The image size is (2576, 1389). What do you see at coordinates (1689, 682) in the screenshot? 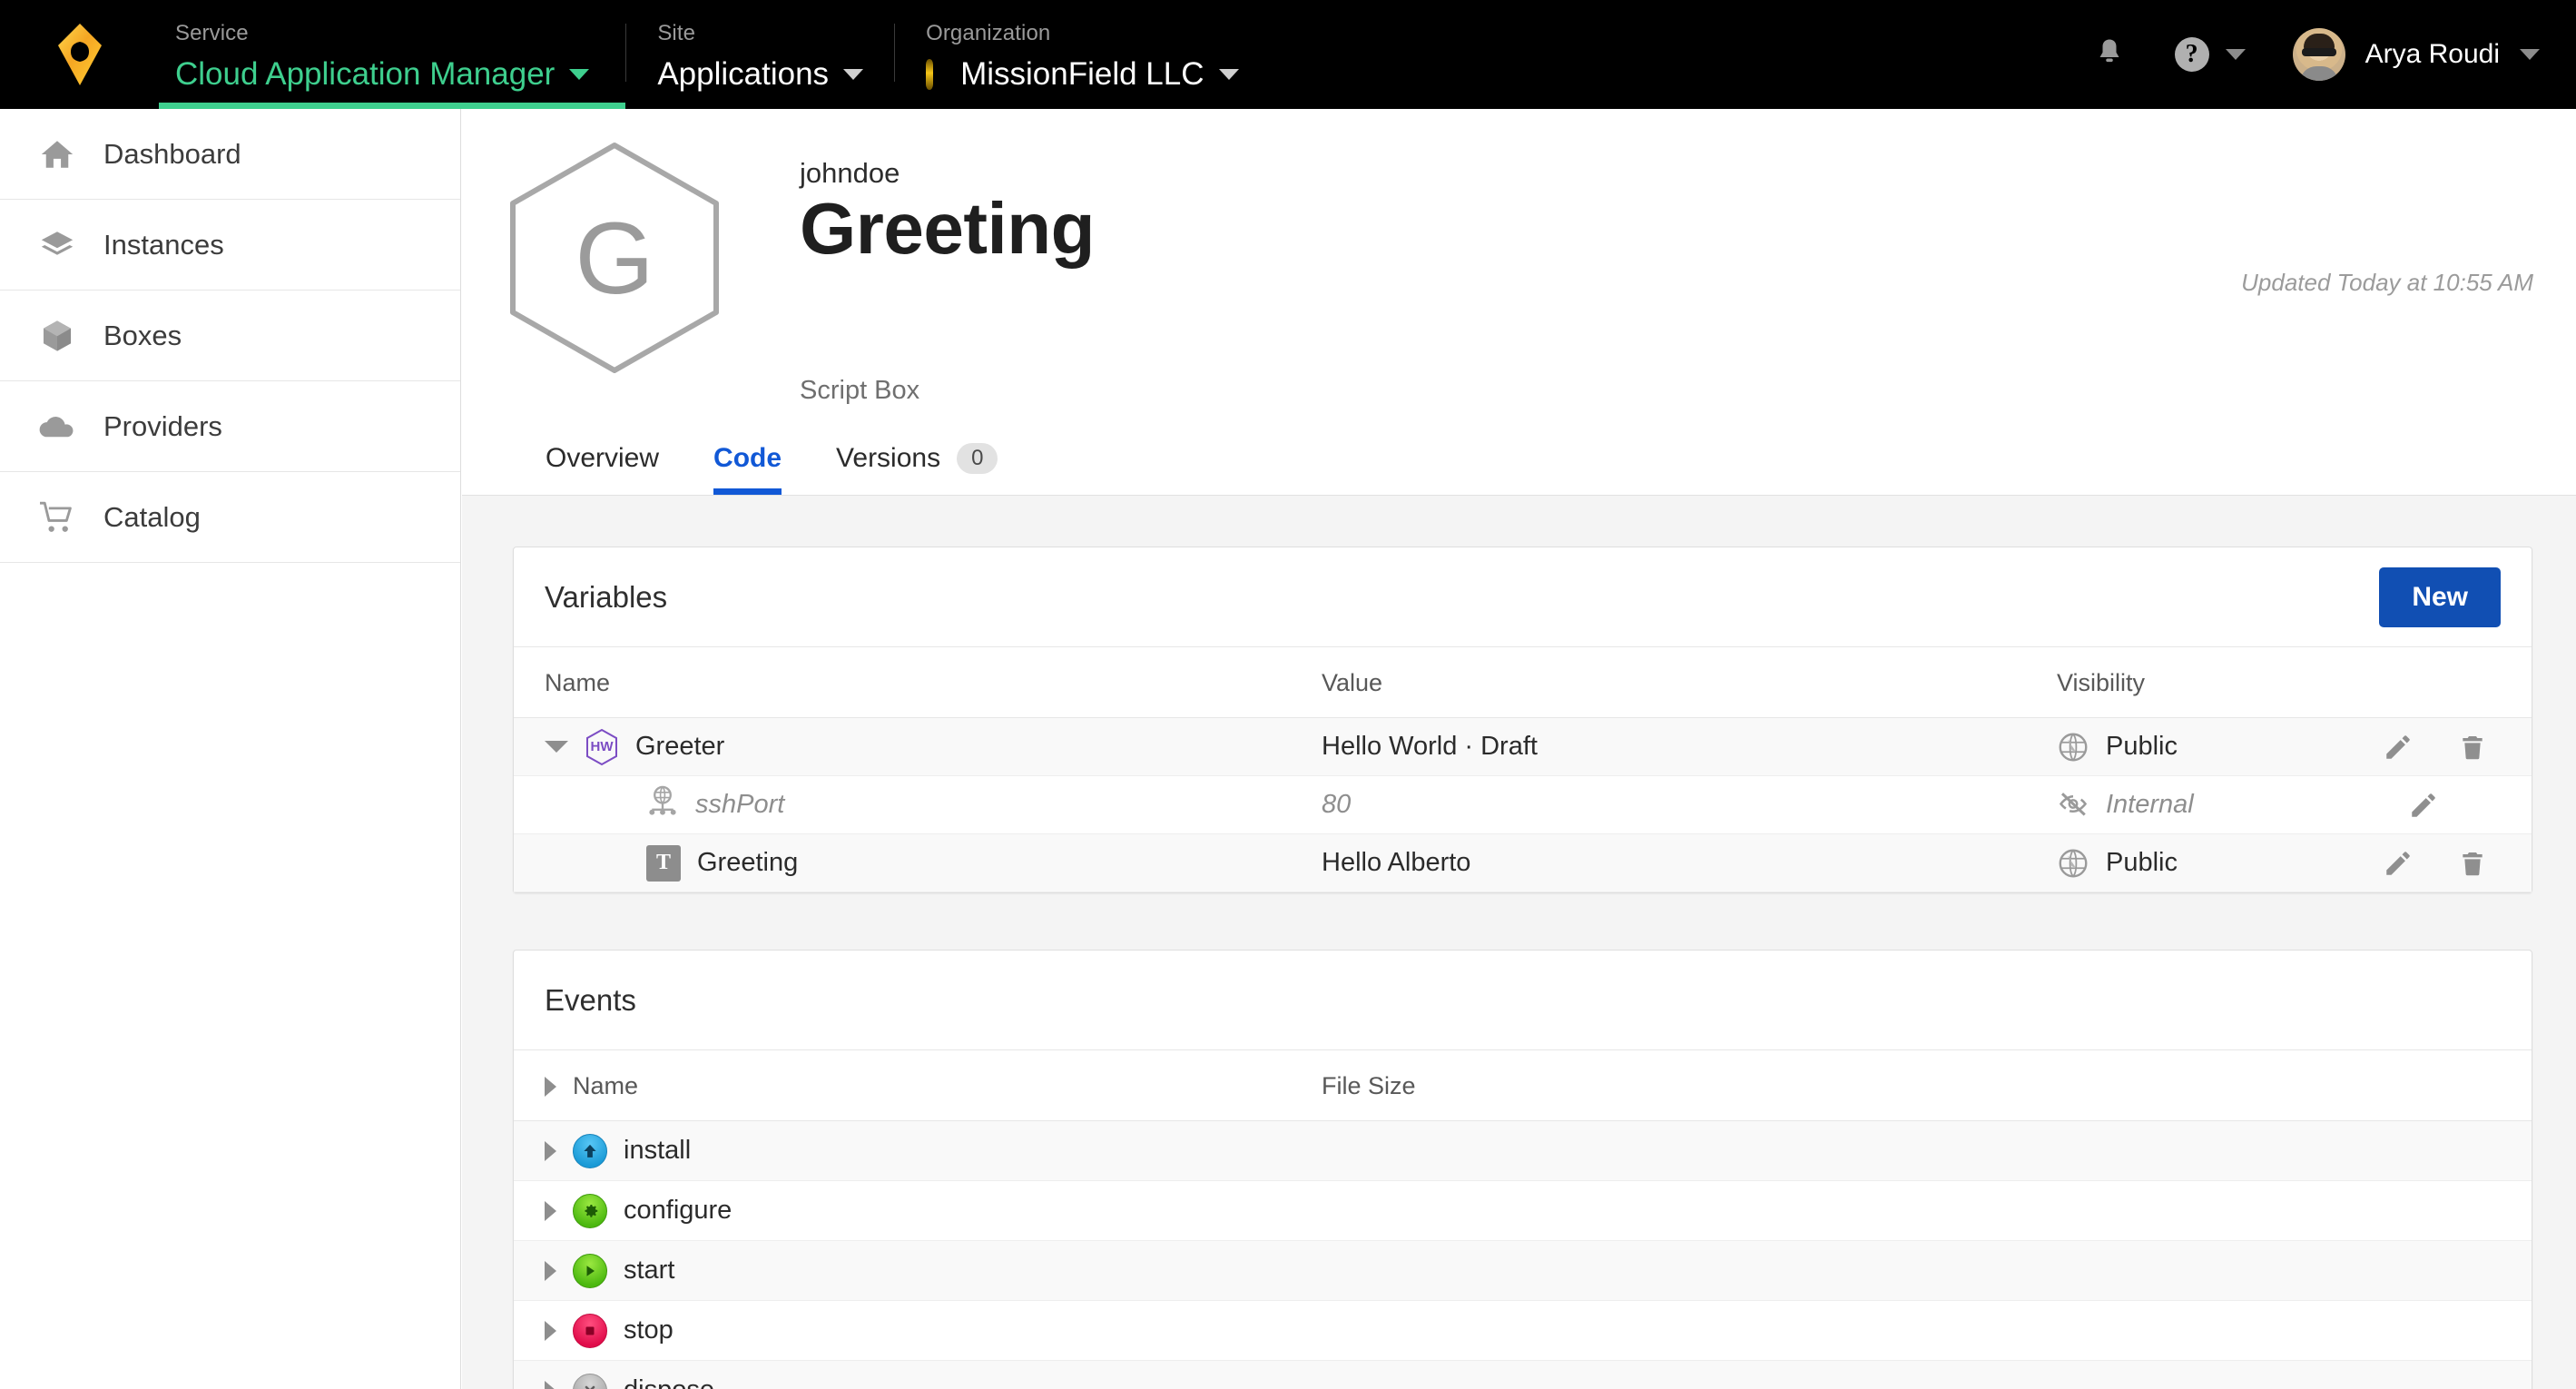
I see `column-header-value: Value` at bounding box center [1689, 682].